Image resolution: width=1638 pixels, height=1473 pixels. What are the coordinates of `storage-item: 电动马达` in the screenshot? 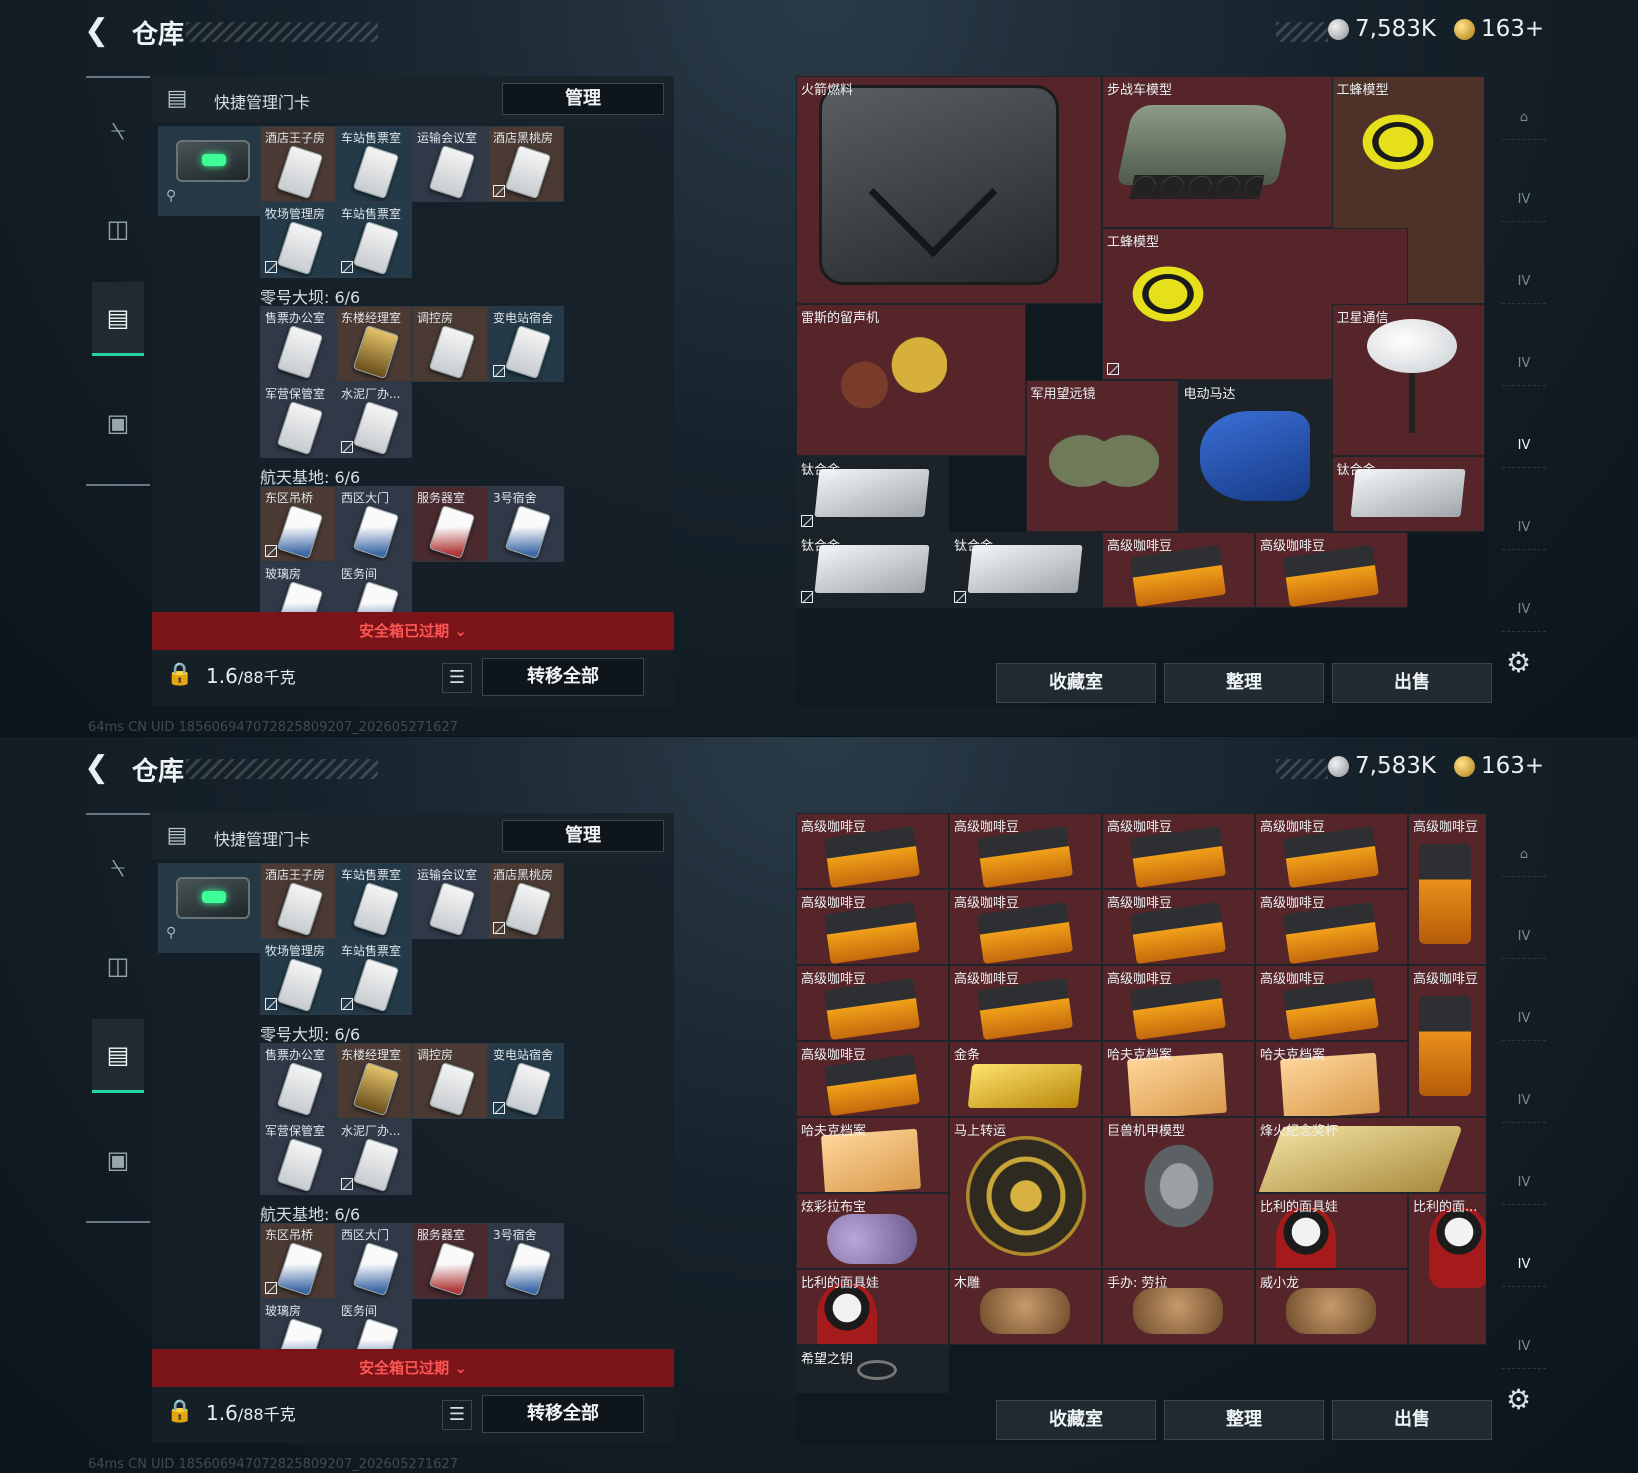 It's located at (1255, 456).